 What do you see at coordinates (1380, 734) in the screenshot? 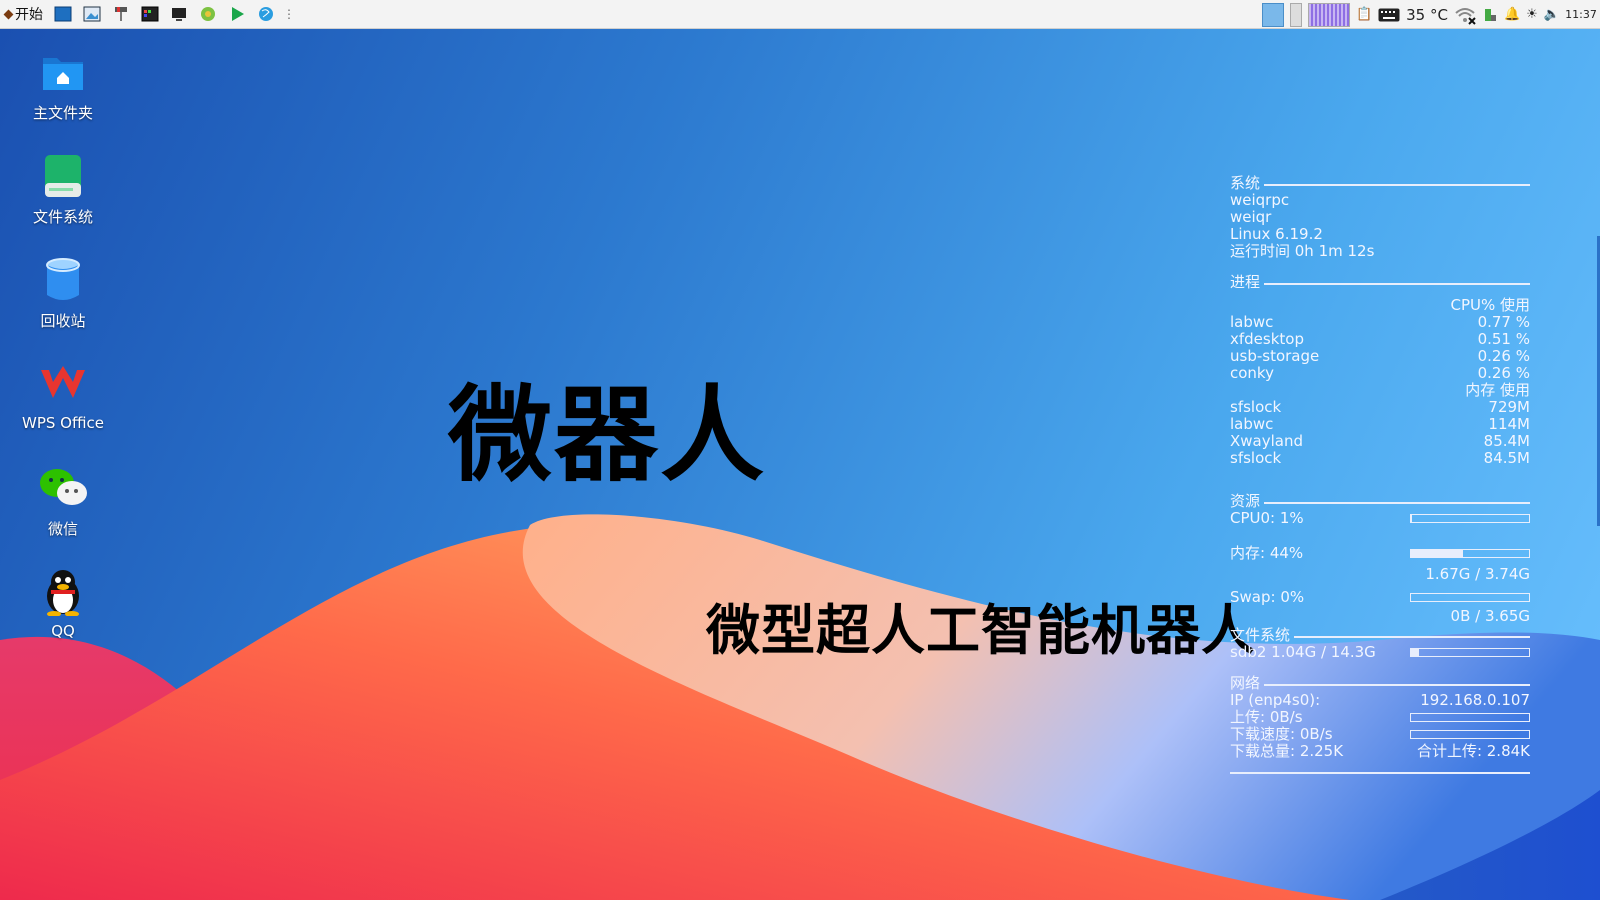
I see `download-row: 下载速度: 0B/s` at bounding box center [1380, 734].